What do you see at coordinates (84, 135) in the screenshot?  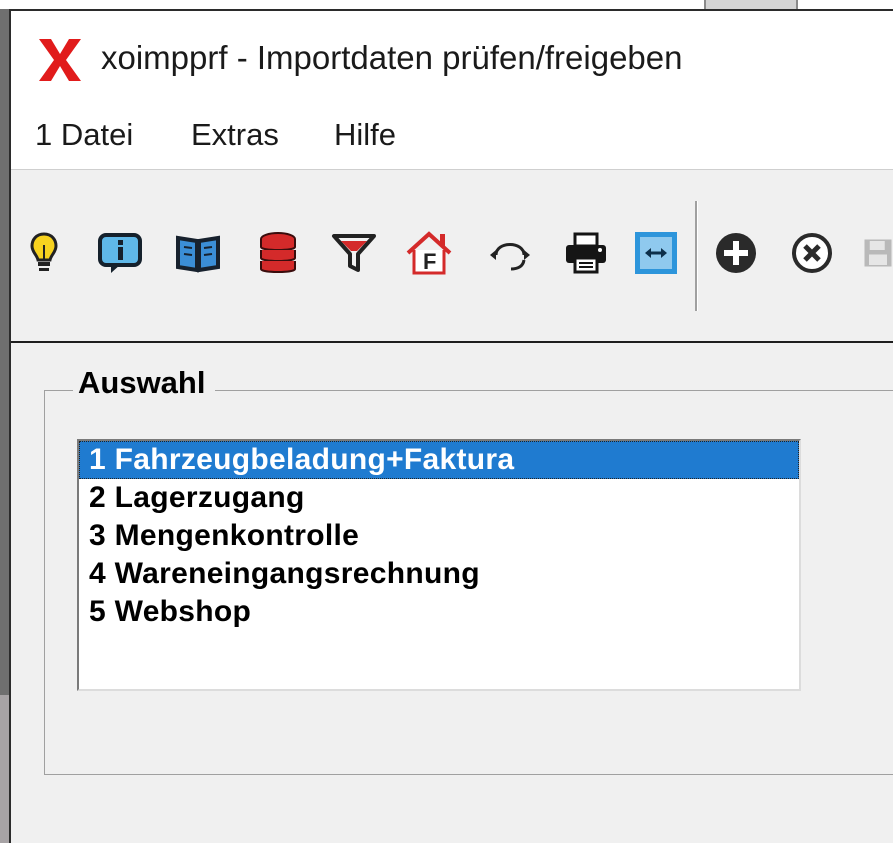 I see `menu-datei: 1 Datei` at bounding box center [84, 135].